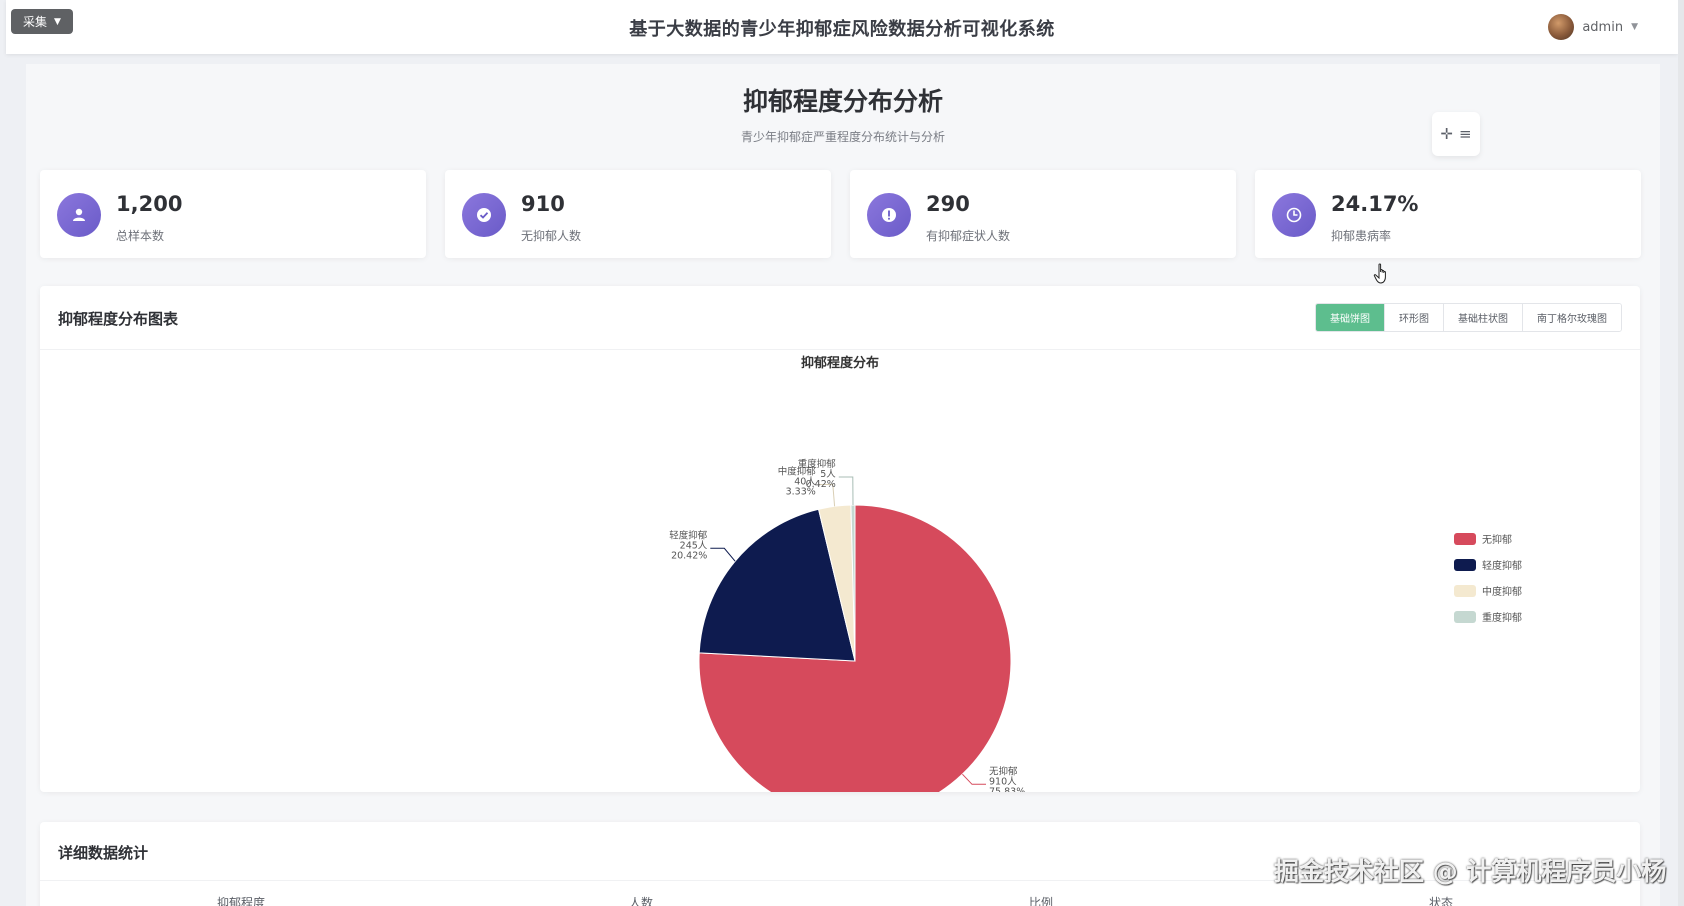 The width and height of the screenshot is (1684, 906). I want to click on stat-card-symptoms: 290 有抑郁症状人数, so click(1043, 214).